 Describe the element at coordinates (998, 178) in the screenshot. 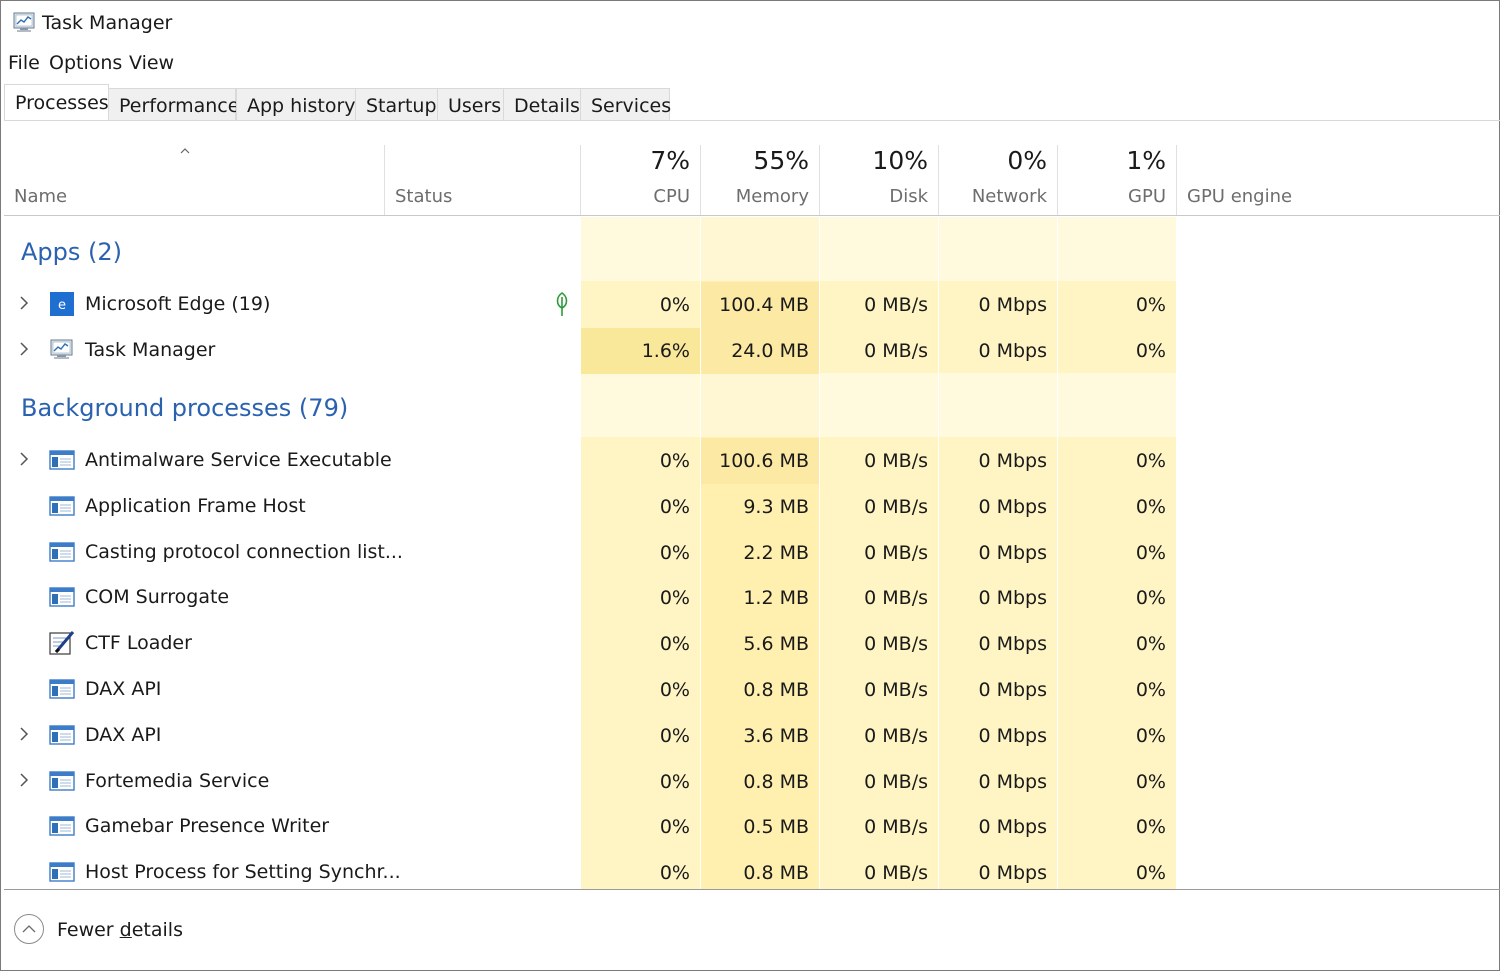

I see `column-header-network: 0% Network` at that location.